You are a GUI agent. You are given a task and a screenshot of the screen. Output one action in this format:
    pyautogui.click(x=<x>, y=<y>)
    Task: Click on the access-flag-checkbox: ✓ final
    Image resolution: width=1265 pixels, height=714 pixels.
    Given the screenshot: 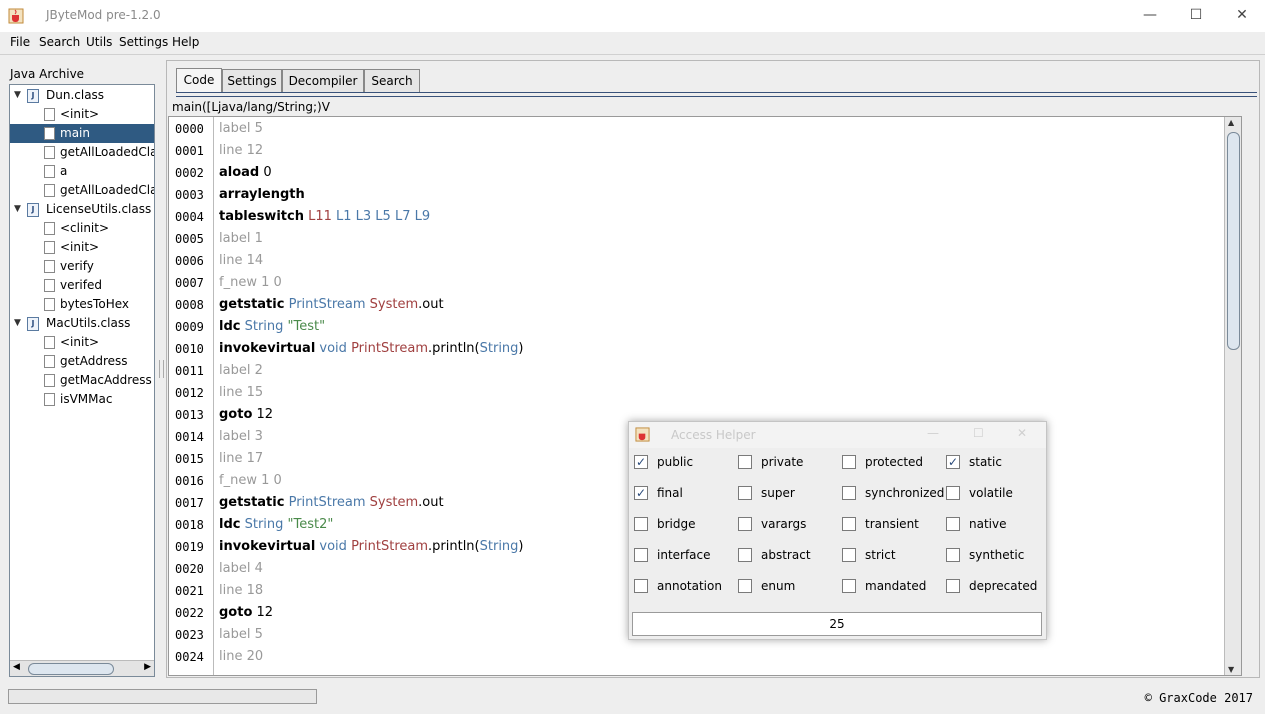 What is the action you would take?
    pyautogui.click(x=658, y=493)
    